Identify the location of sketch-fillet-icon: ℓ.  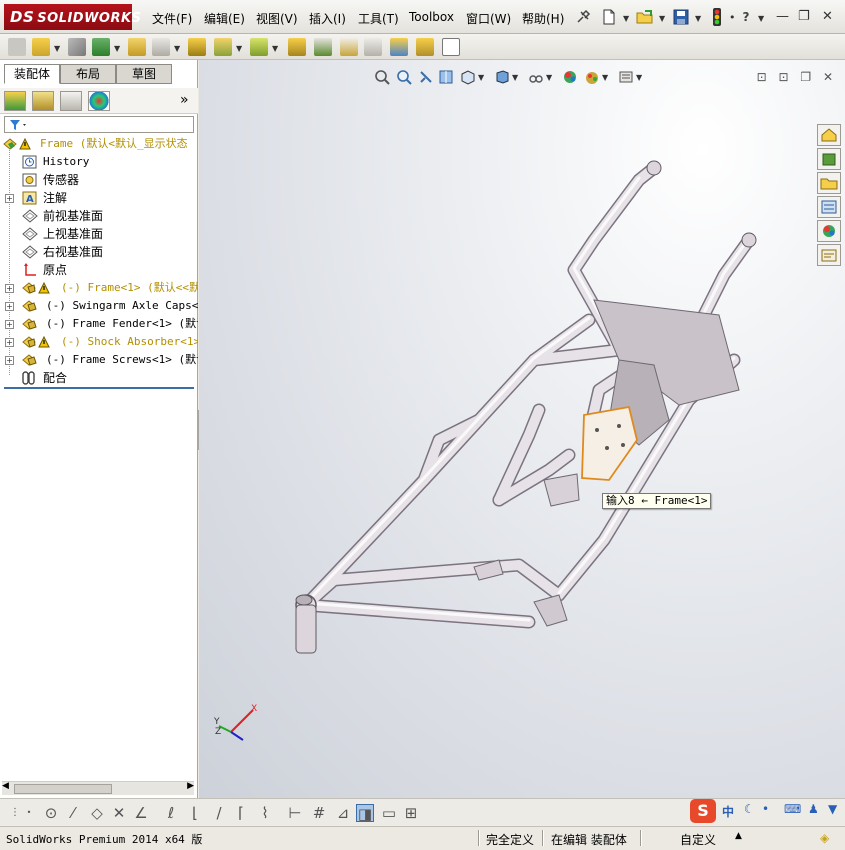
(171, 813).